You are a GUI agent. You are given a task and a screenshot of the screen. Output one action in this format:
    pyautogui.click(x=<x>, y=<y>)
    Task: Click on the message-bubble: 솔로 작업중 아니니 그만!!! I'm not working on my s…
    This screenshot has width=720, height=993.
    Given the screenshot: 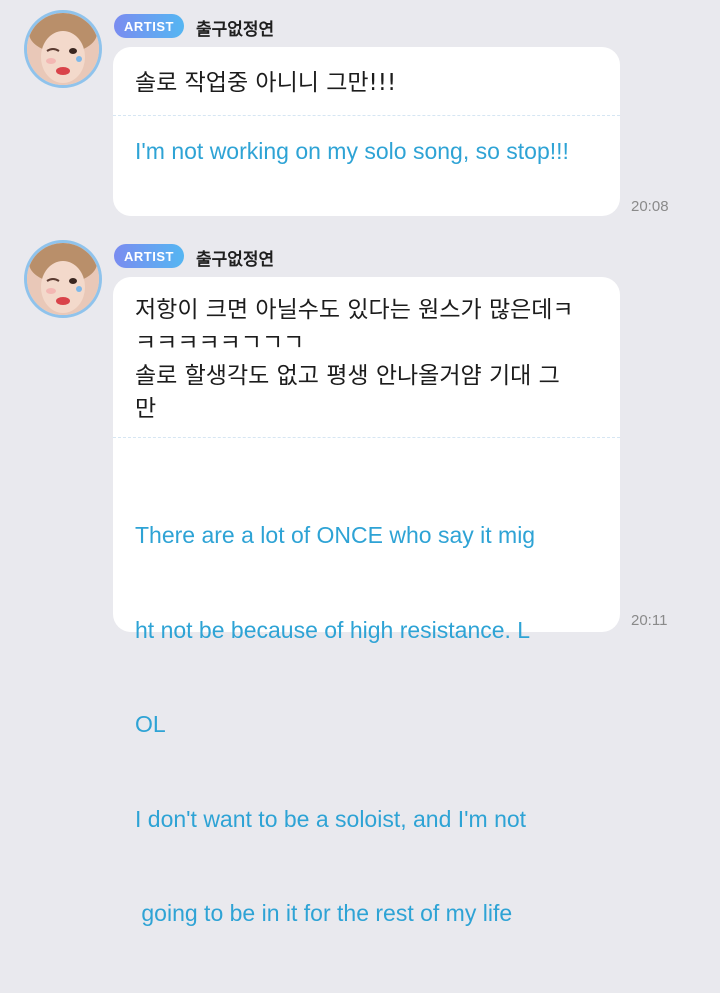 What is the action you would take?
    pyautogui.click(x=366, y=131)
    